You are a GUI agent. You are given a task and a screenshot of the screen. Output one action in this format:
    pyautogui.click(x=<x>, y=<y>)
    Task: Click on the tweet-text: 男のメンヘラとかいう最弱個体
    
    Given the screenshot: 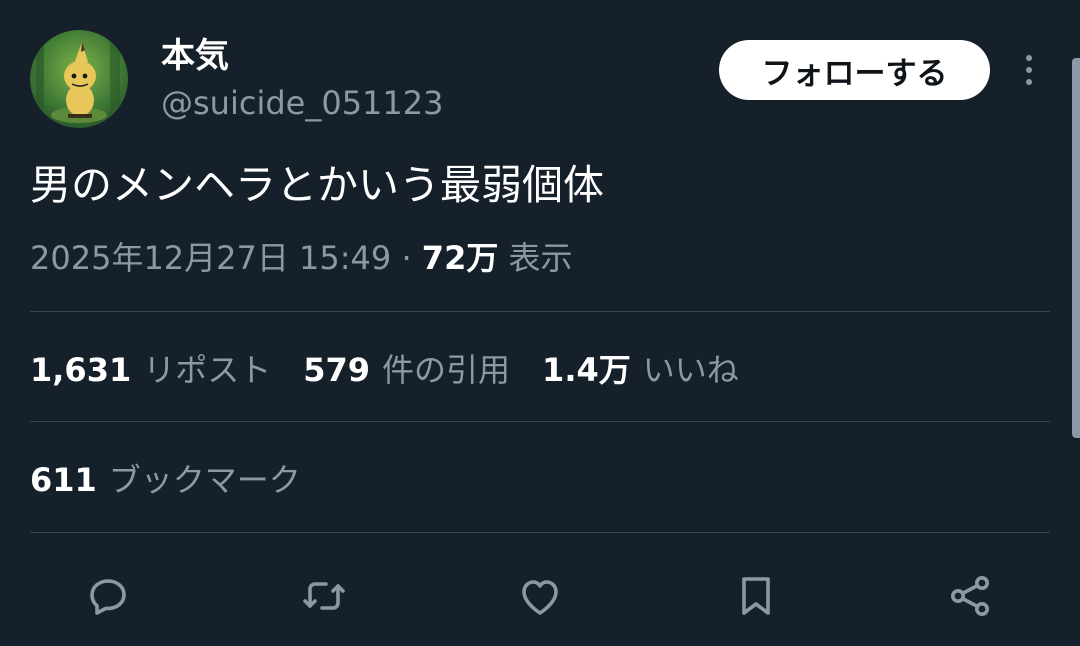 What is the action you would take?
    pyautogui.click(x=317, y=185)
    